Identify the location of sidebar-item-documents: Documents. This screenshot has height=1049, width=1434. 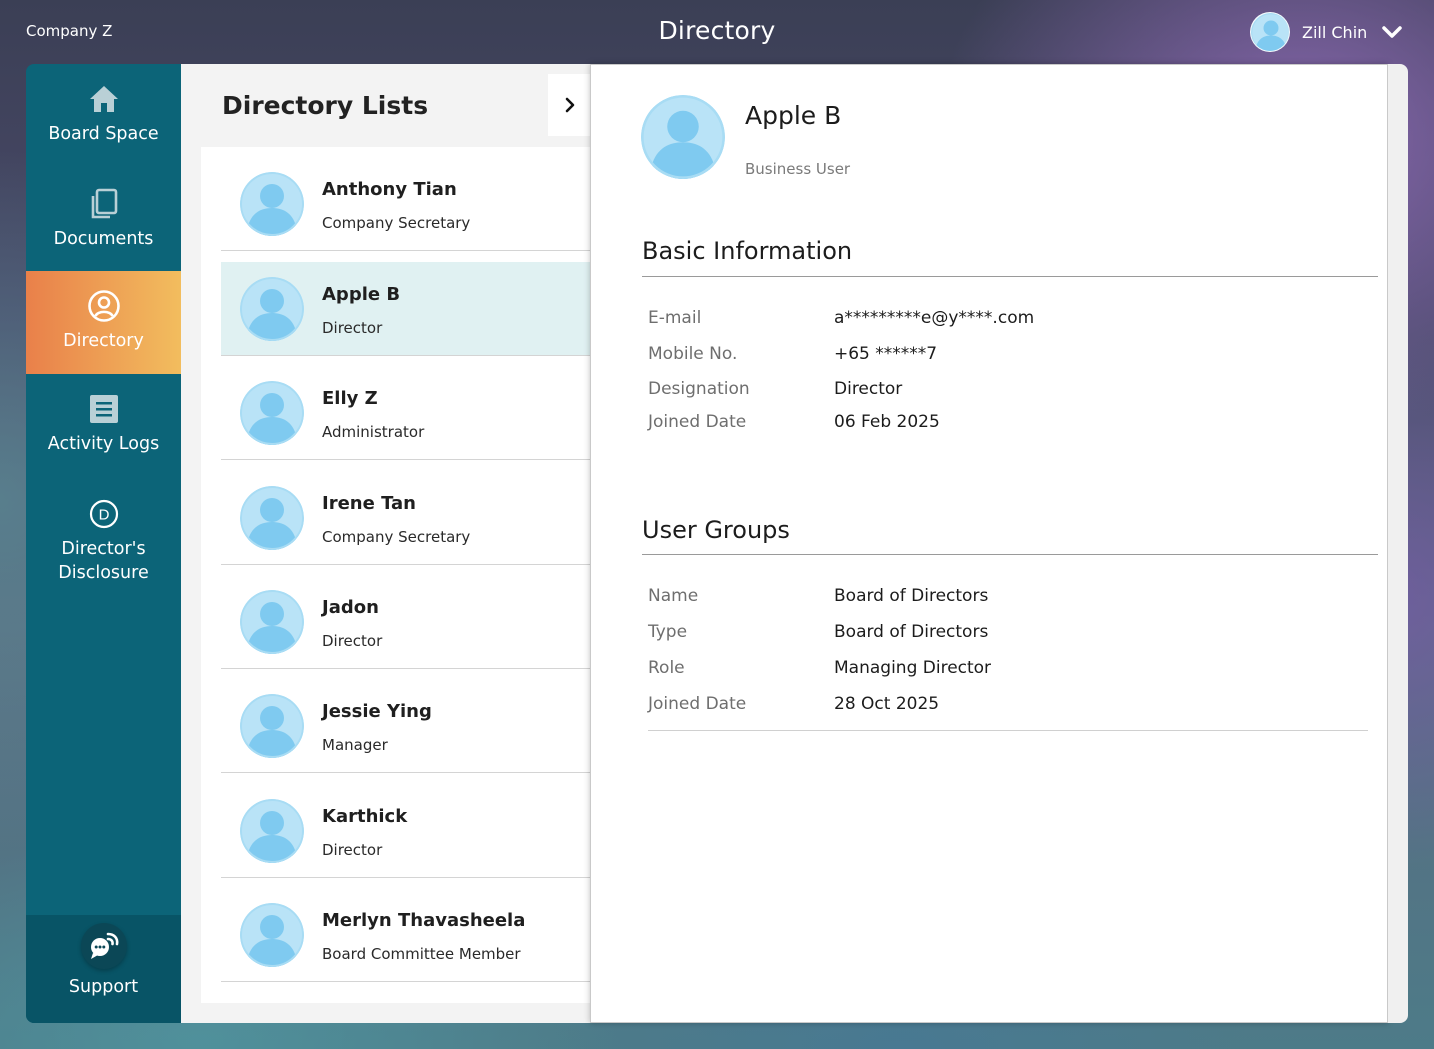
(103, 220).